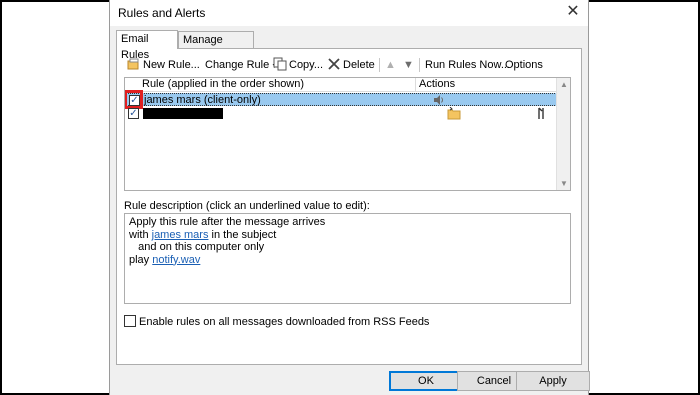 This screenshot has height=395, width=700. What do you see at coordinates (140, 234) in the screenshot?
I see `description-text: with` at bounding box center [140, 234].